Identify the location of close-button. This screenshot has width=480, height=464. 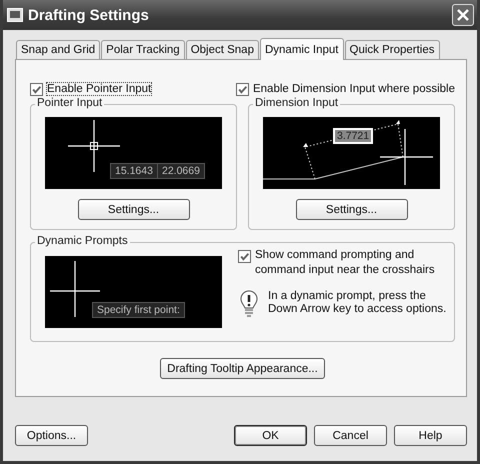
(463, 15).